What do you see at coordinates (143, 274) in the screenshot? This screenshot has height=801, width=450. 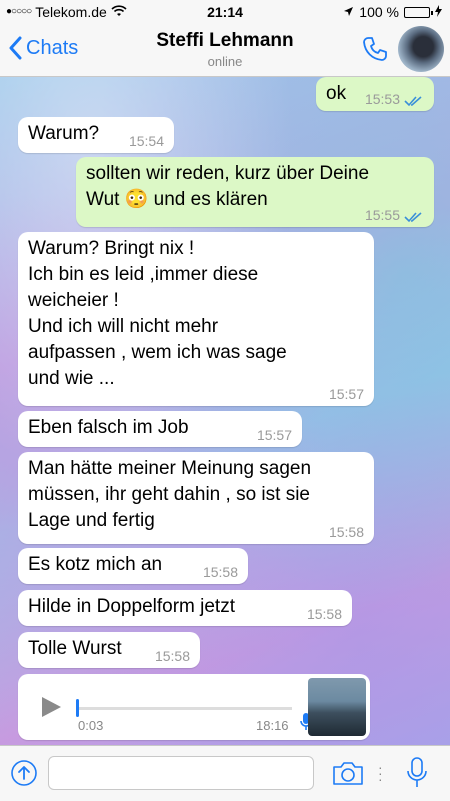 I see `message-text-line: Ich bin es leid ,immer diese` at bounding box center [143, 274].